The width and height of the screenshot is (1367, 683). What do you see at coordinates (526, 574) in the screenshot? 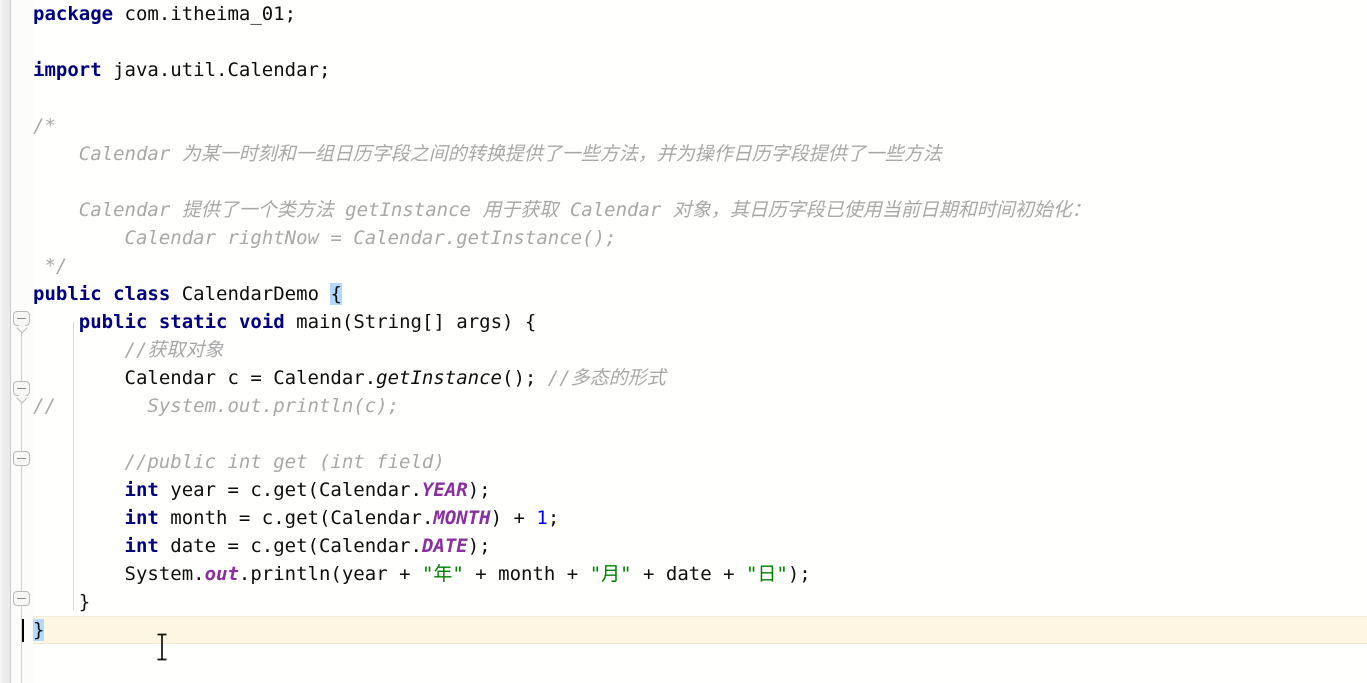
I see `code-token: + month +` at bounding box center [526, 574].